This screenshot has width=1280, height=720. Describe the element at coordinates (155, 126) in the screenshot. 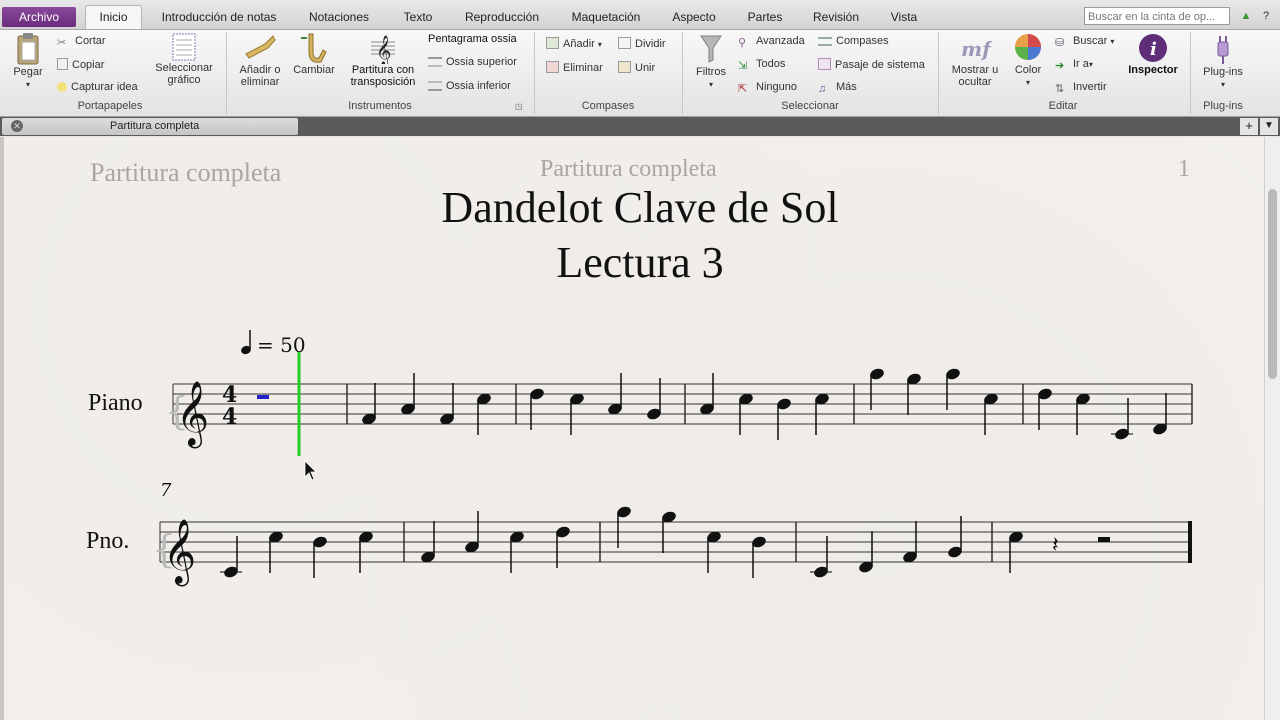

I see `document-tab-label: Partitura completa` at that location.